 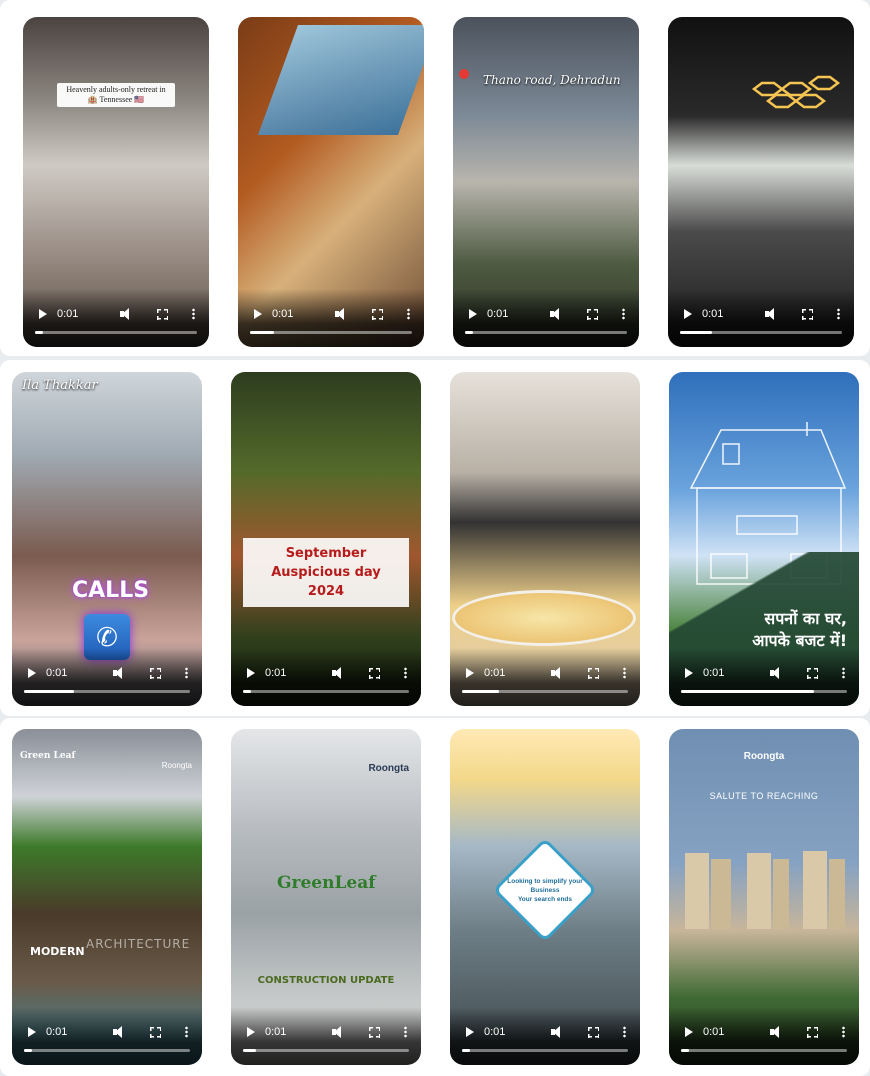 I want to click on video-card-3: Thano road, Dehradun 0:01, so click(x=546, y=182).